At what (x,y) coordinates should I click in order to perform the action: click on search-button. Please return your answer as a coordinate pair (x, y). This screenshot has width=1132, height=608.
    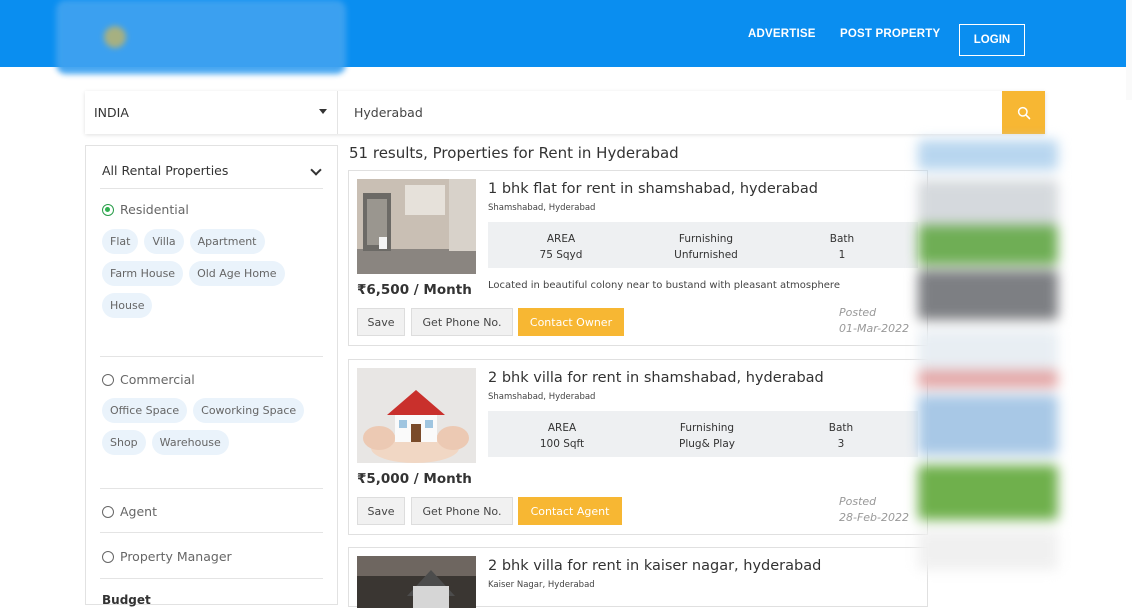
    Looking at the image, I should click on (1023, 112).